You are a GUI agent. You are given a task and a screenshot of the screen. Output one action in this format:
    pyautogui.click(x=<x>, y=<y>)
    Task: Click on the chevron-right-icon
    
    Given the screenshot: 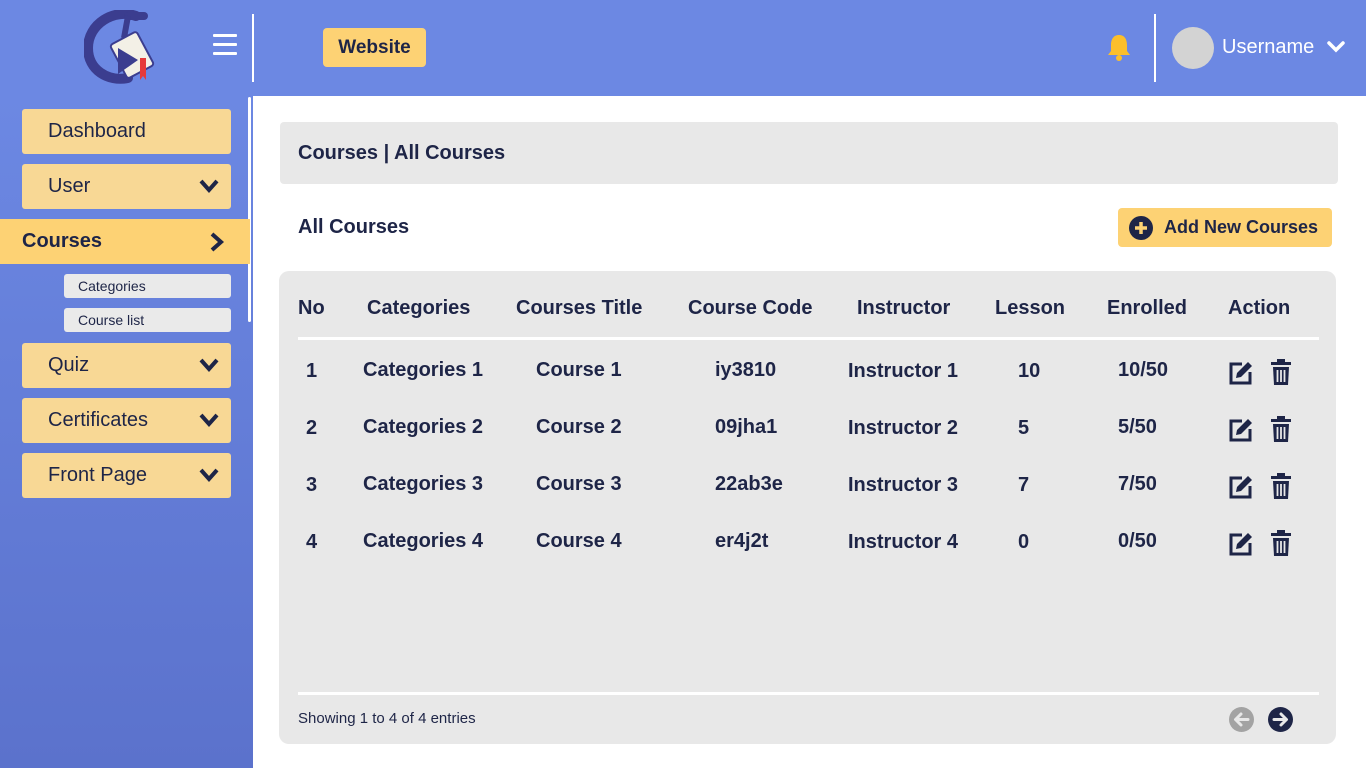 What is the action you would take?
    pyautogui.click(x=217, y=242)
    